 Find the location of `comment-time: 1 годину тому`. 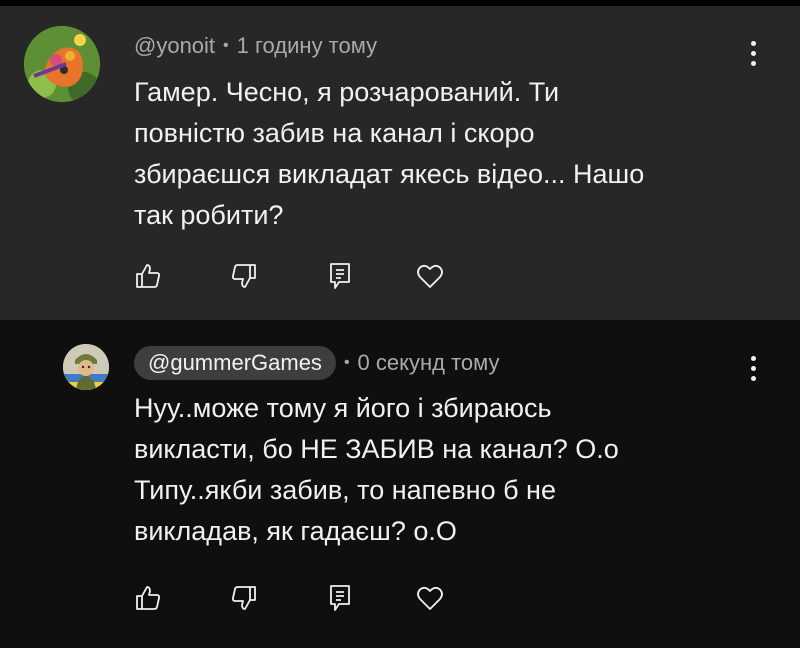

comment-time: 1 годину тому is located at coordinates (307, 46).